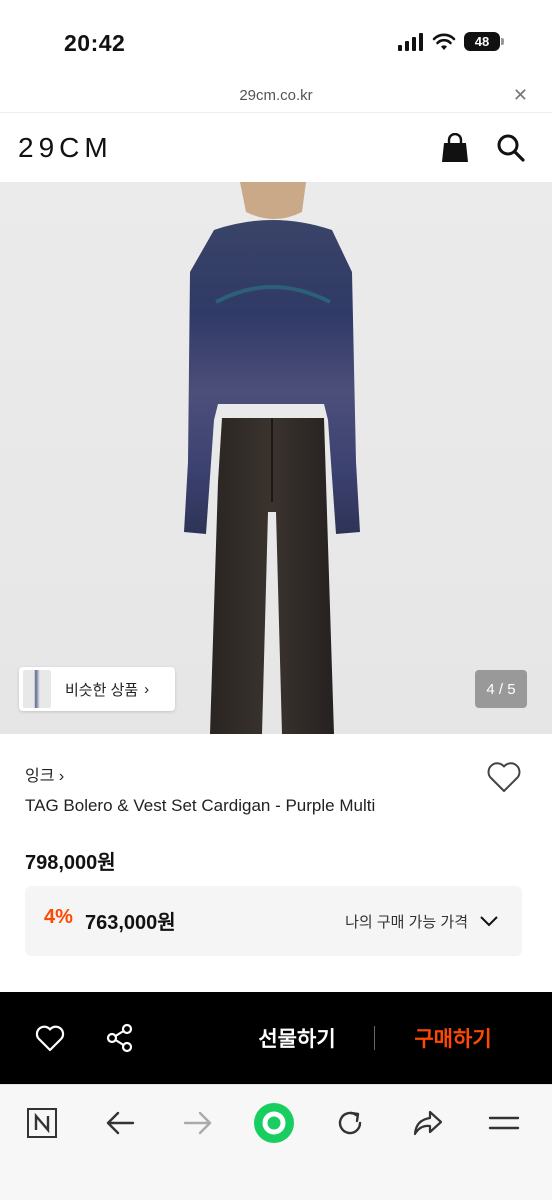  I want to click on model-photo, so click(272, 458).